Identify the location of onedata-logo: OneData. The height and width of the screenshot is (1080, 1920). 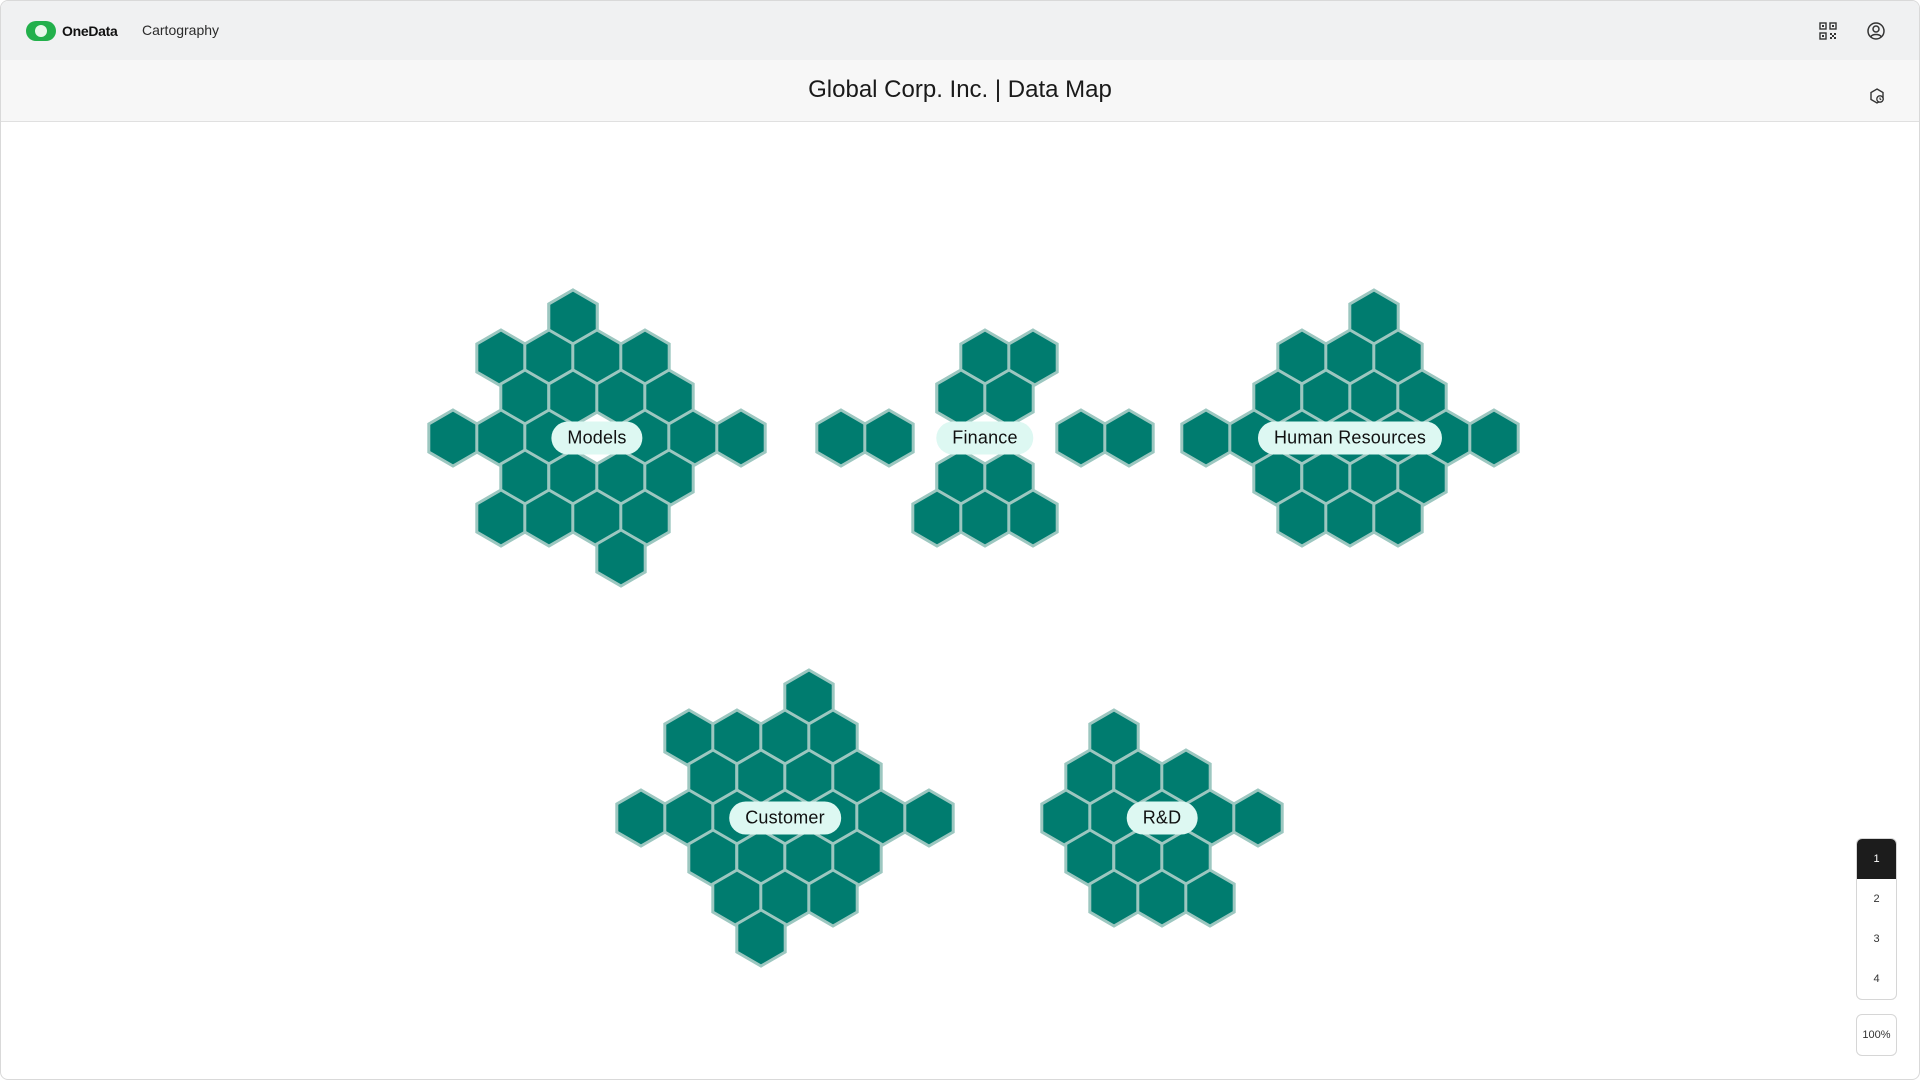
(72, 31).